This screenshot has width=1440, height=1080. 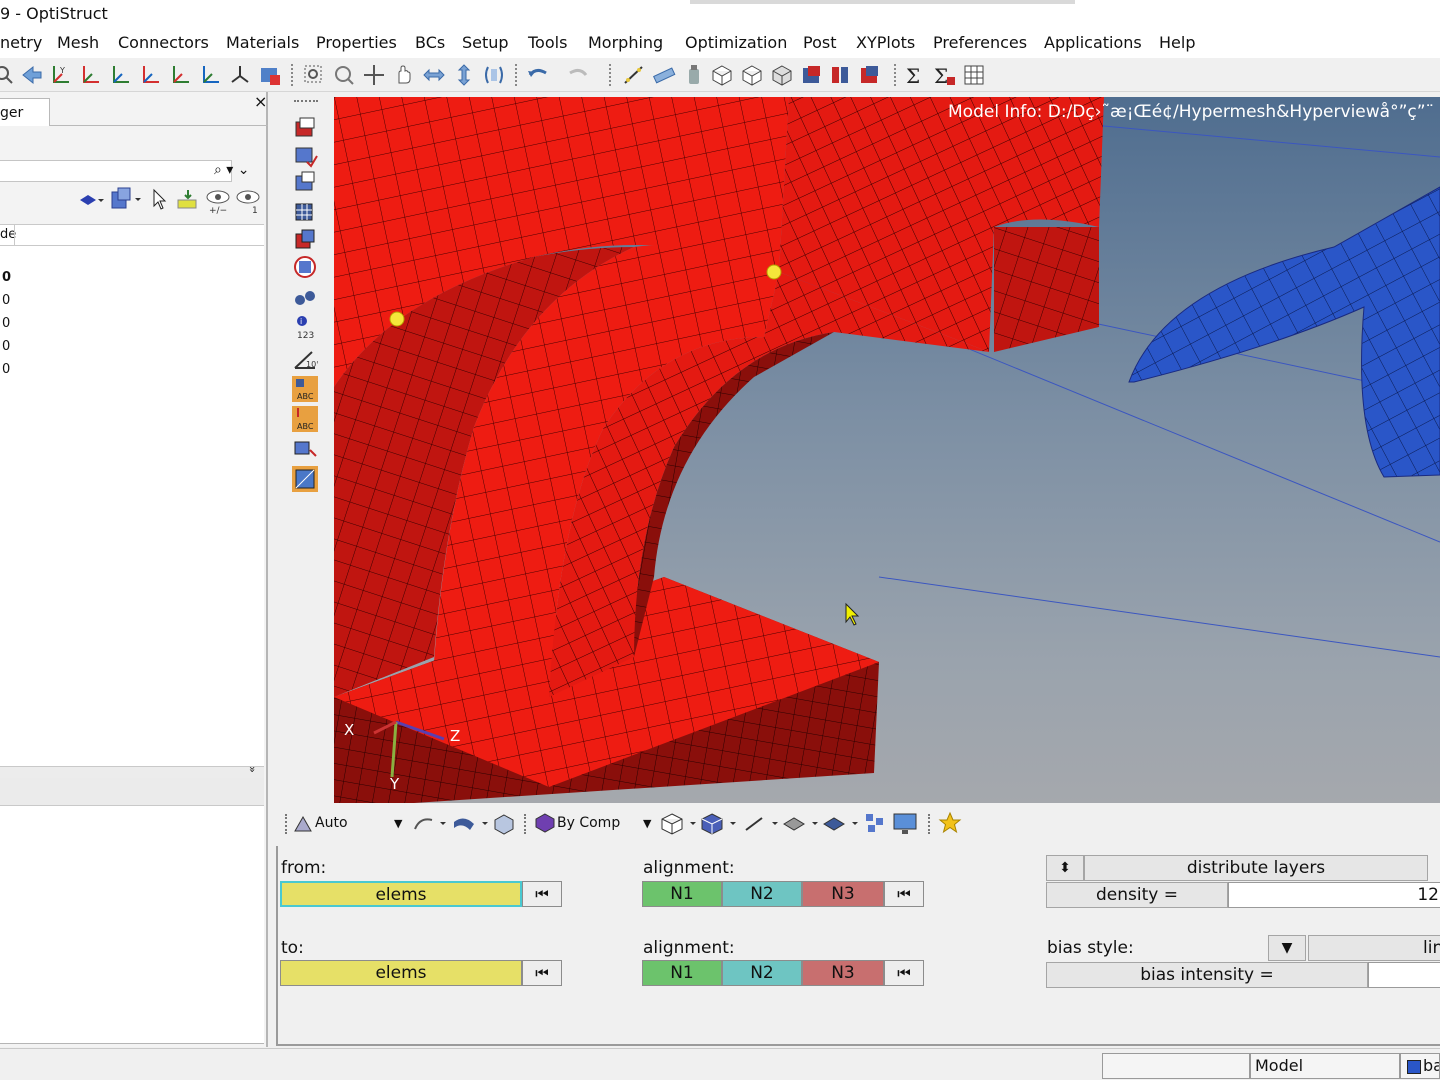 What do you see at coordinates (980, 42) in the screenshot?
I see `menu-preferences: Preferences` at bounding box center [980, 42].